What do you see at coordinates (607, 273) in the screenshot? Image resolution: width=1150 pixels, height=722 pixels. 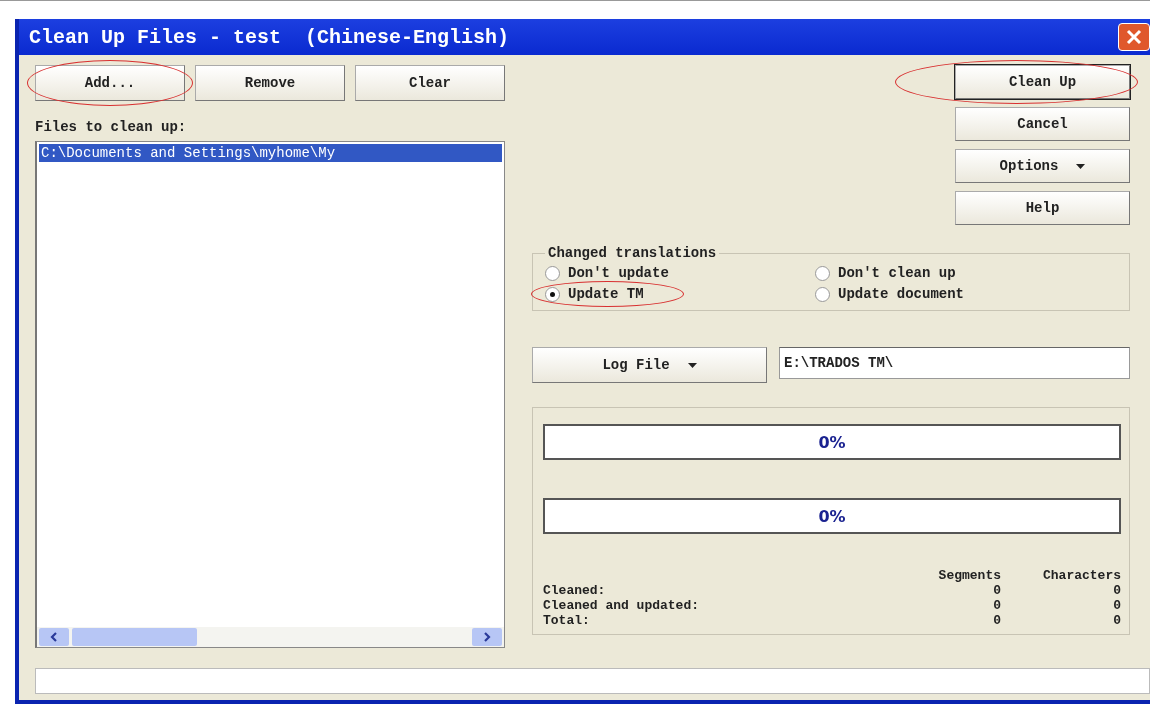 I see `radio-option: Don't update` at bounding box center [607, 273].